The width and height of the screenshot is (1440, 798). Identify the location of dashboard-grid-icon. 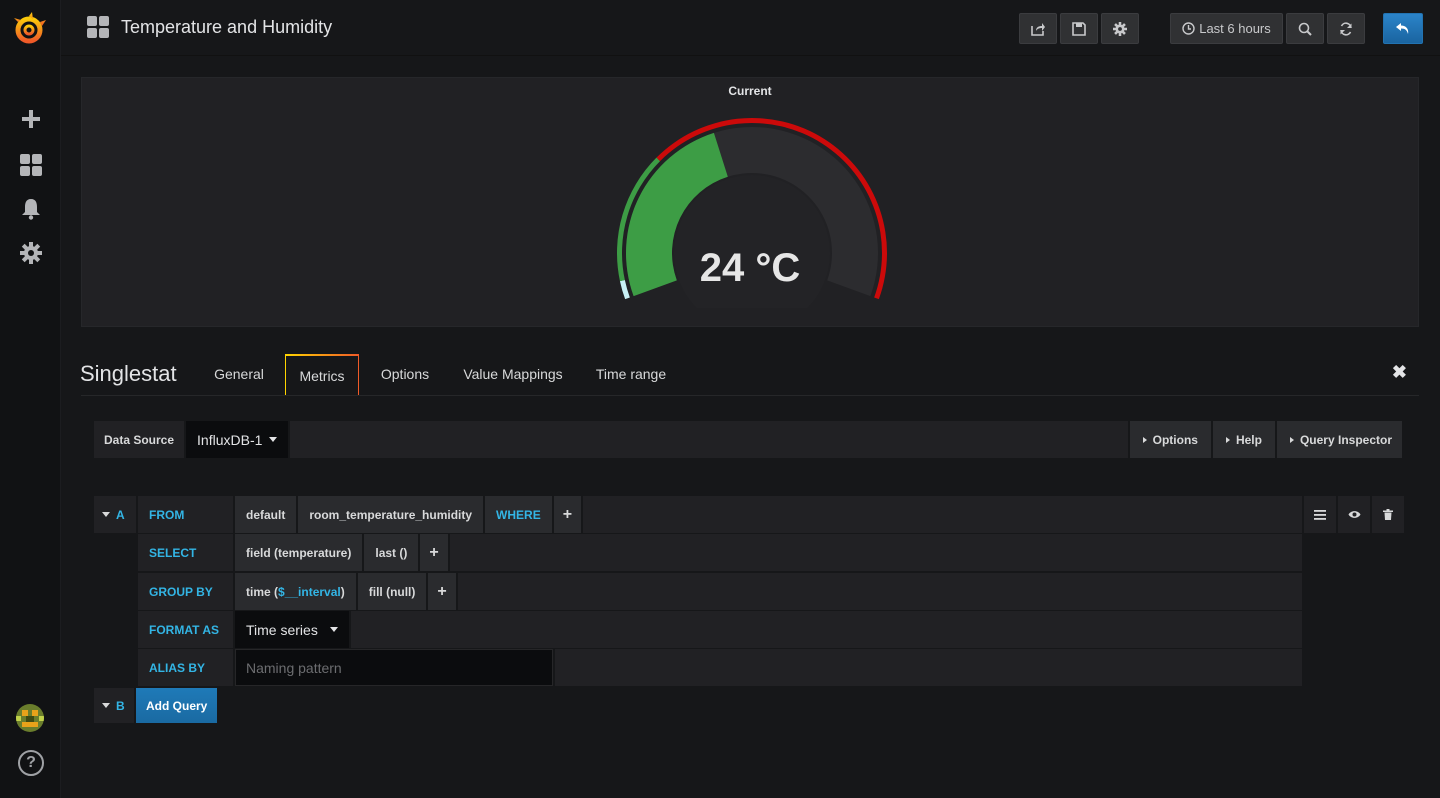
(98, 27).